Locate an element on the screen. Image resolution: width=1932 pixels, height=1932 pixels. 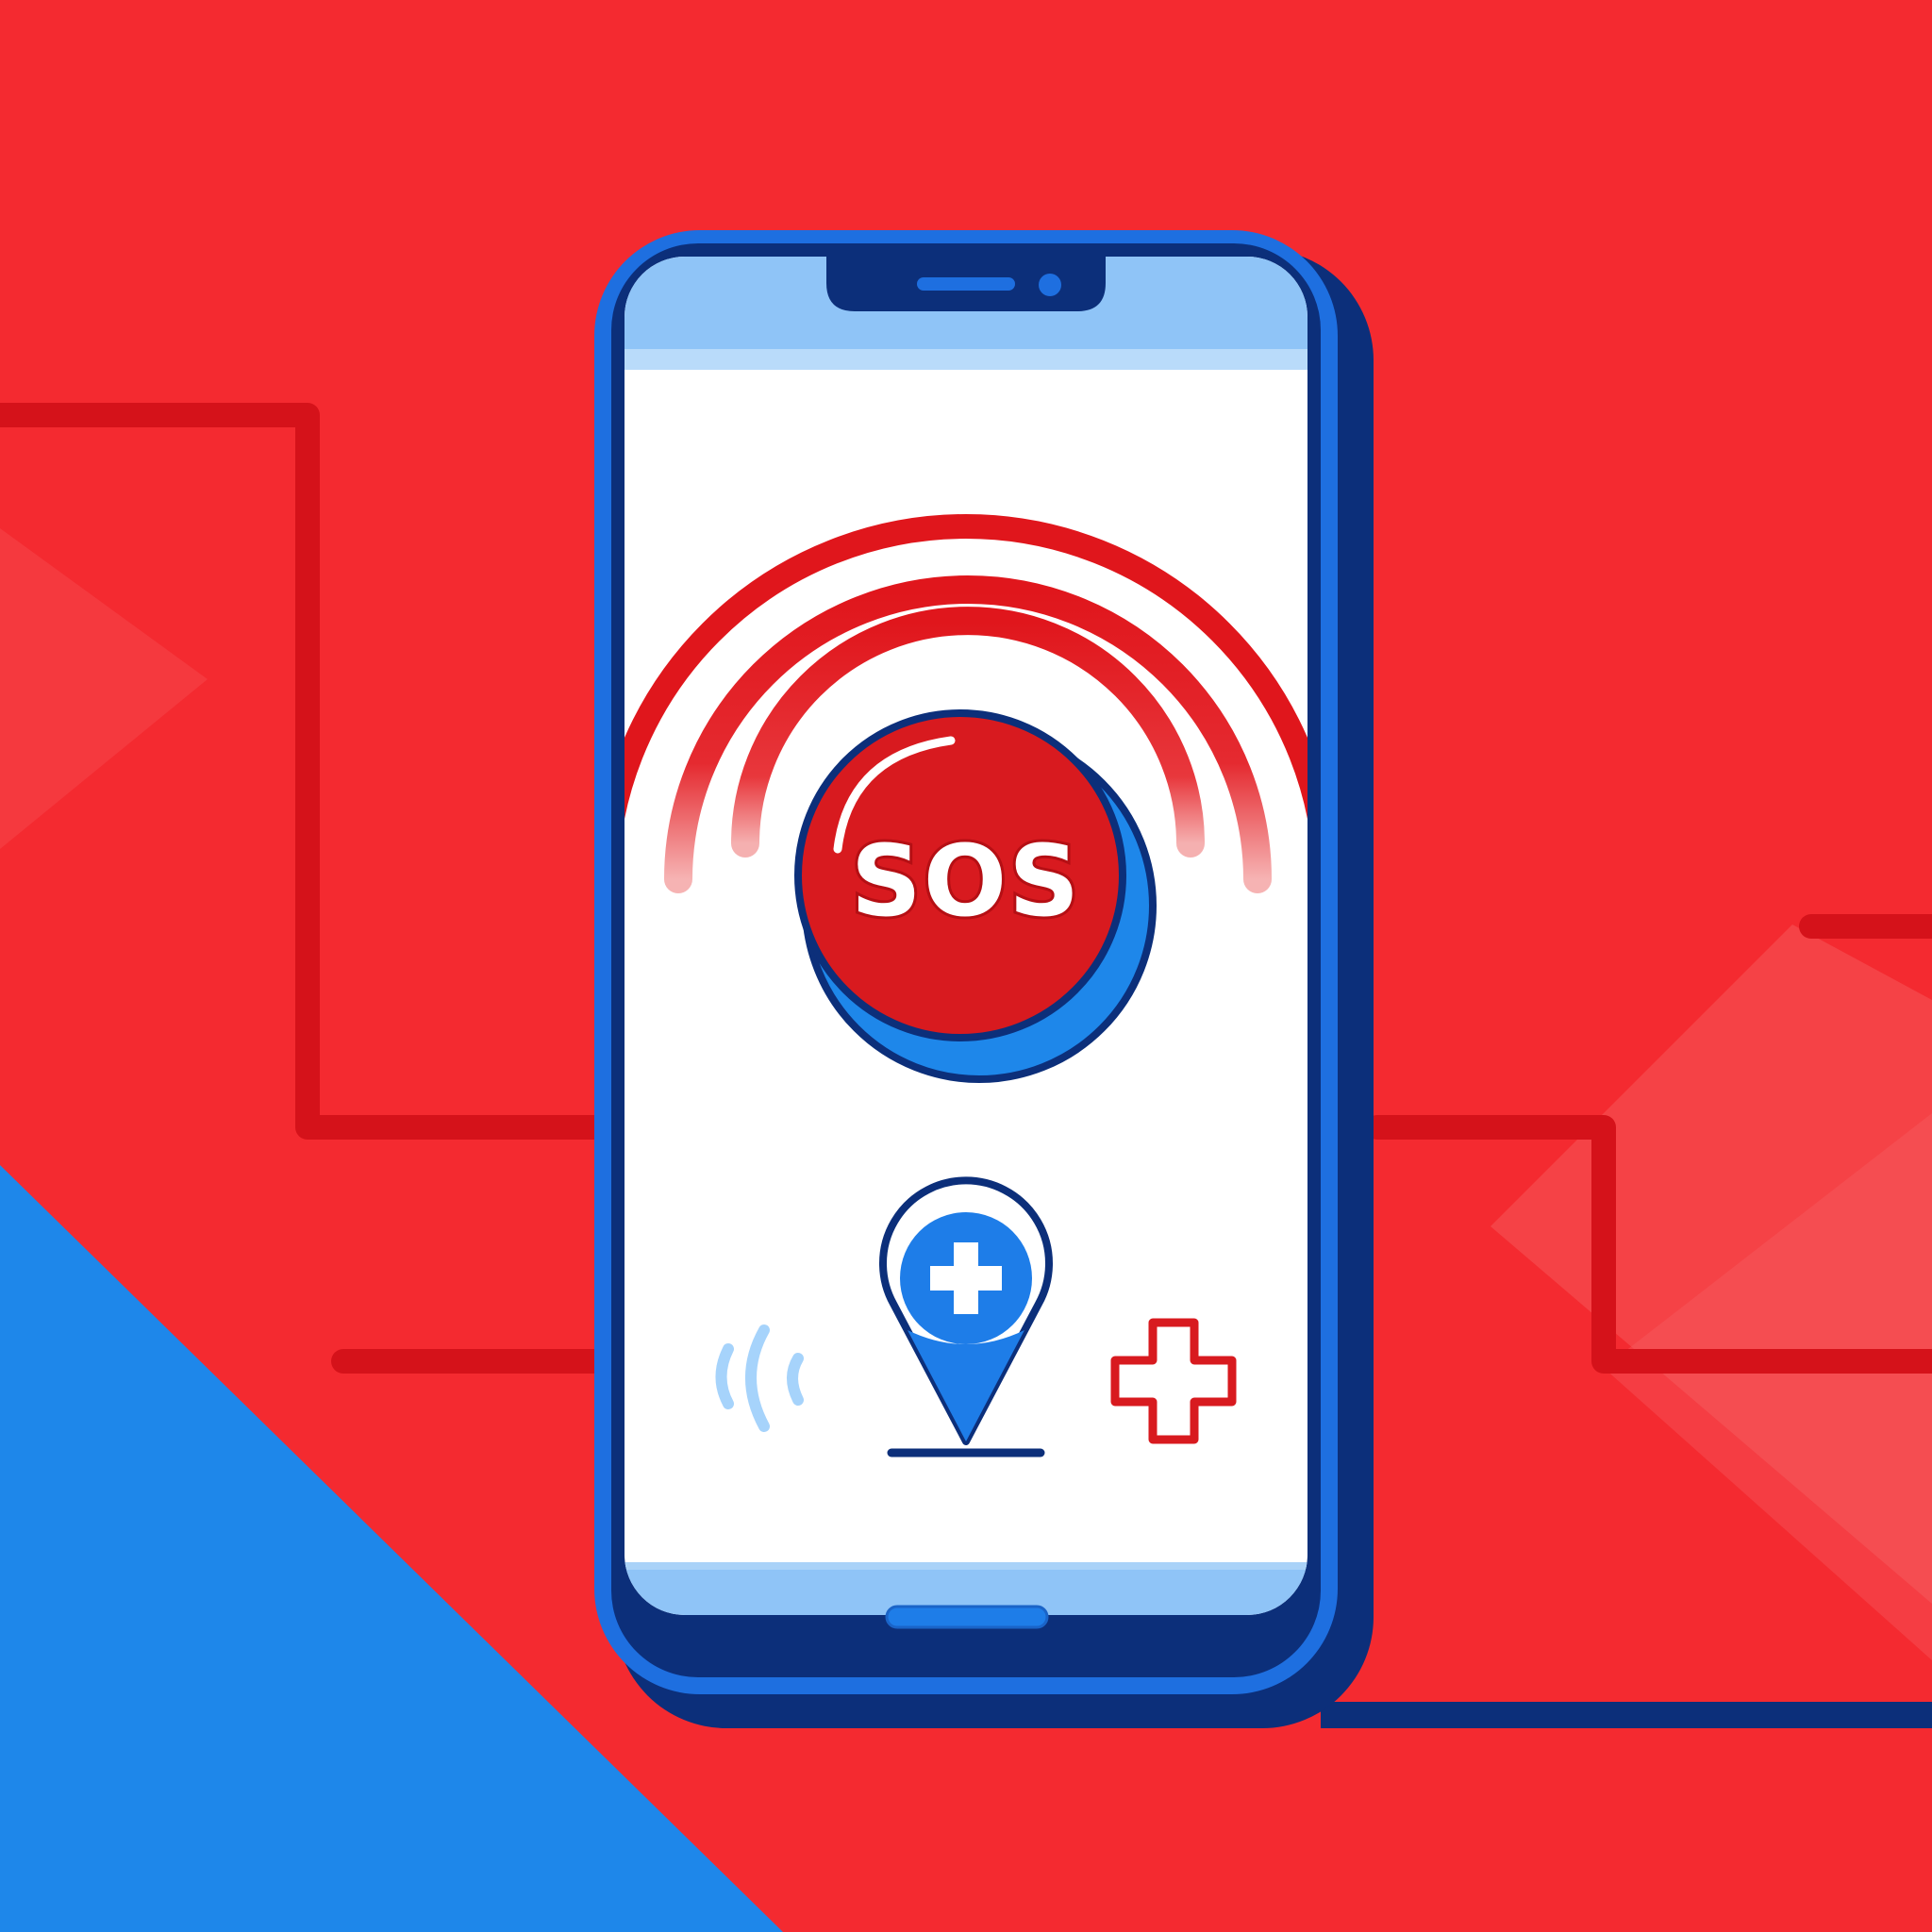
front-camera is located at coordinates (1050, 285).